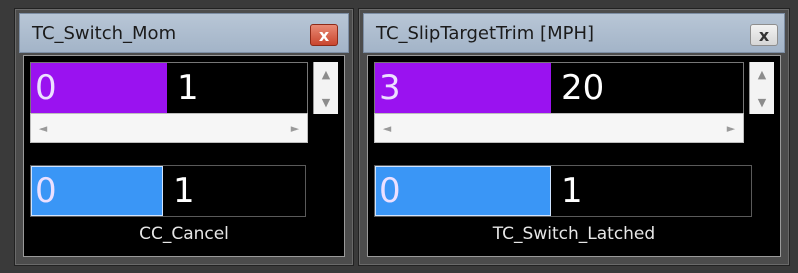  What do you see at coordinates (184, 234) in the screenshot?
I see `panel-caption: CC_Cancel` at bounding box center [184, 234].